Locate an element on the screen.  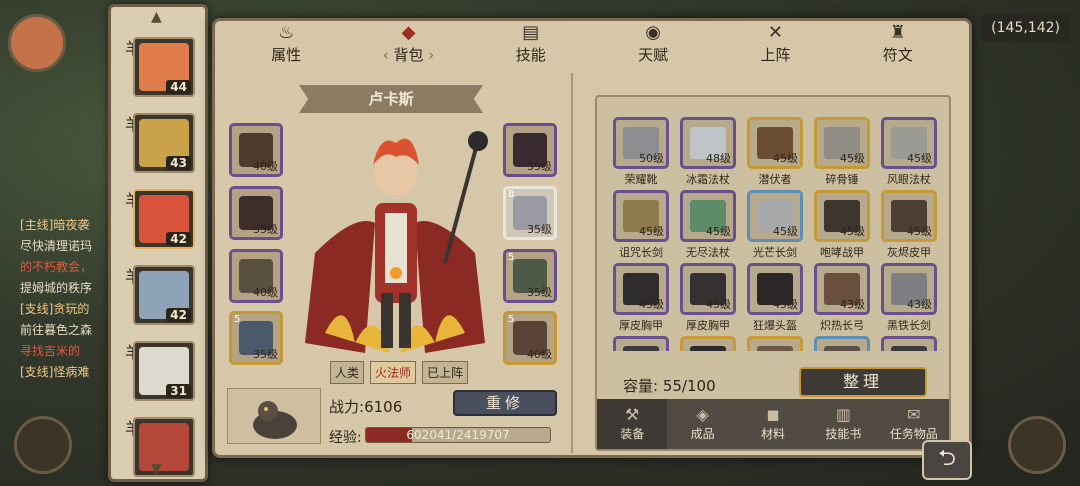
crossed-swords-icon: ✕ is located at coordinates (775, 32).